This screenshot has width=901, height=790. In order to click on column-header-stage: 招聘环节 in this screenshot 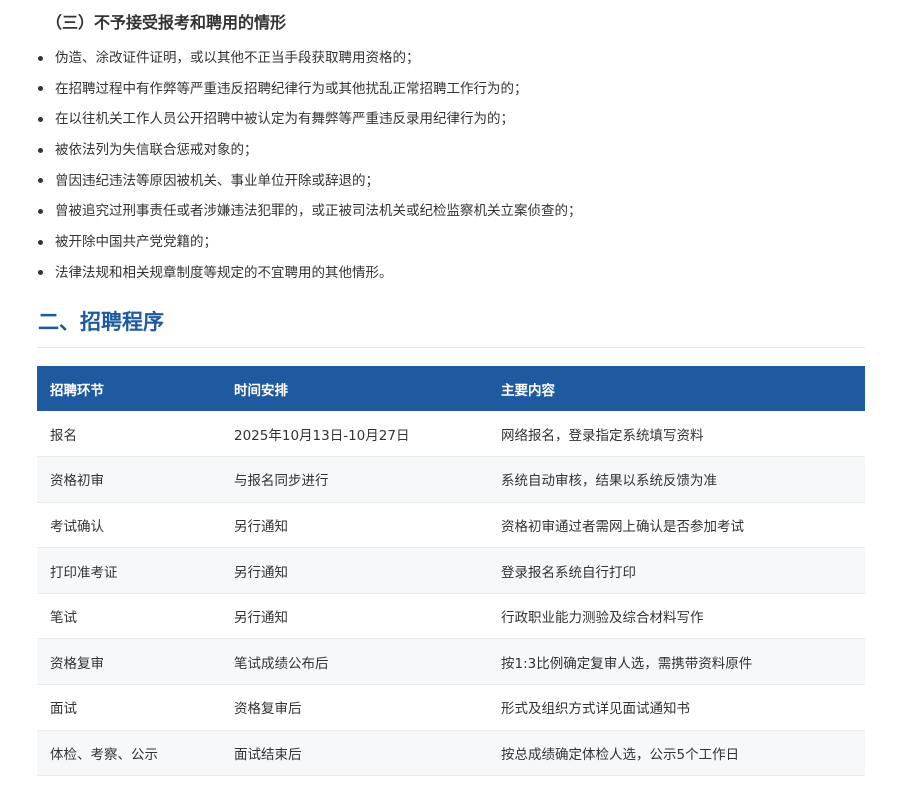, I will do `click(77, 390)`.